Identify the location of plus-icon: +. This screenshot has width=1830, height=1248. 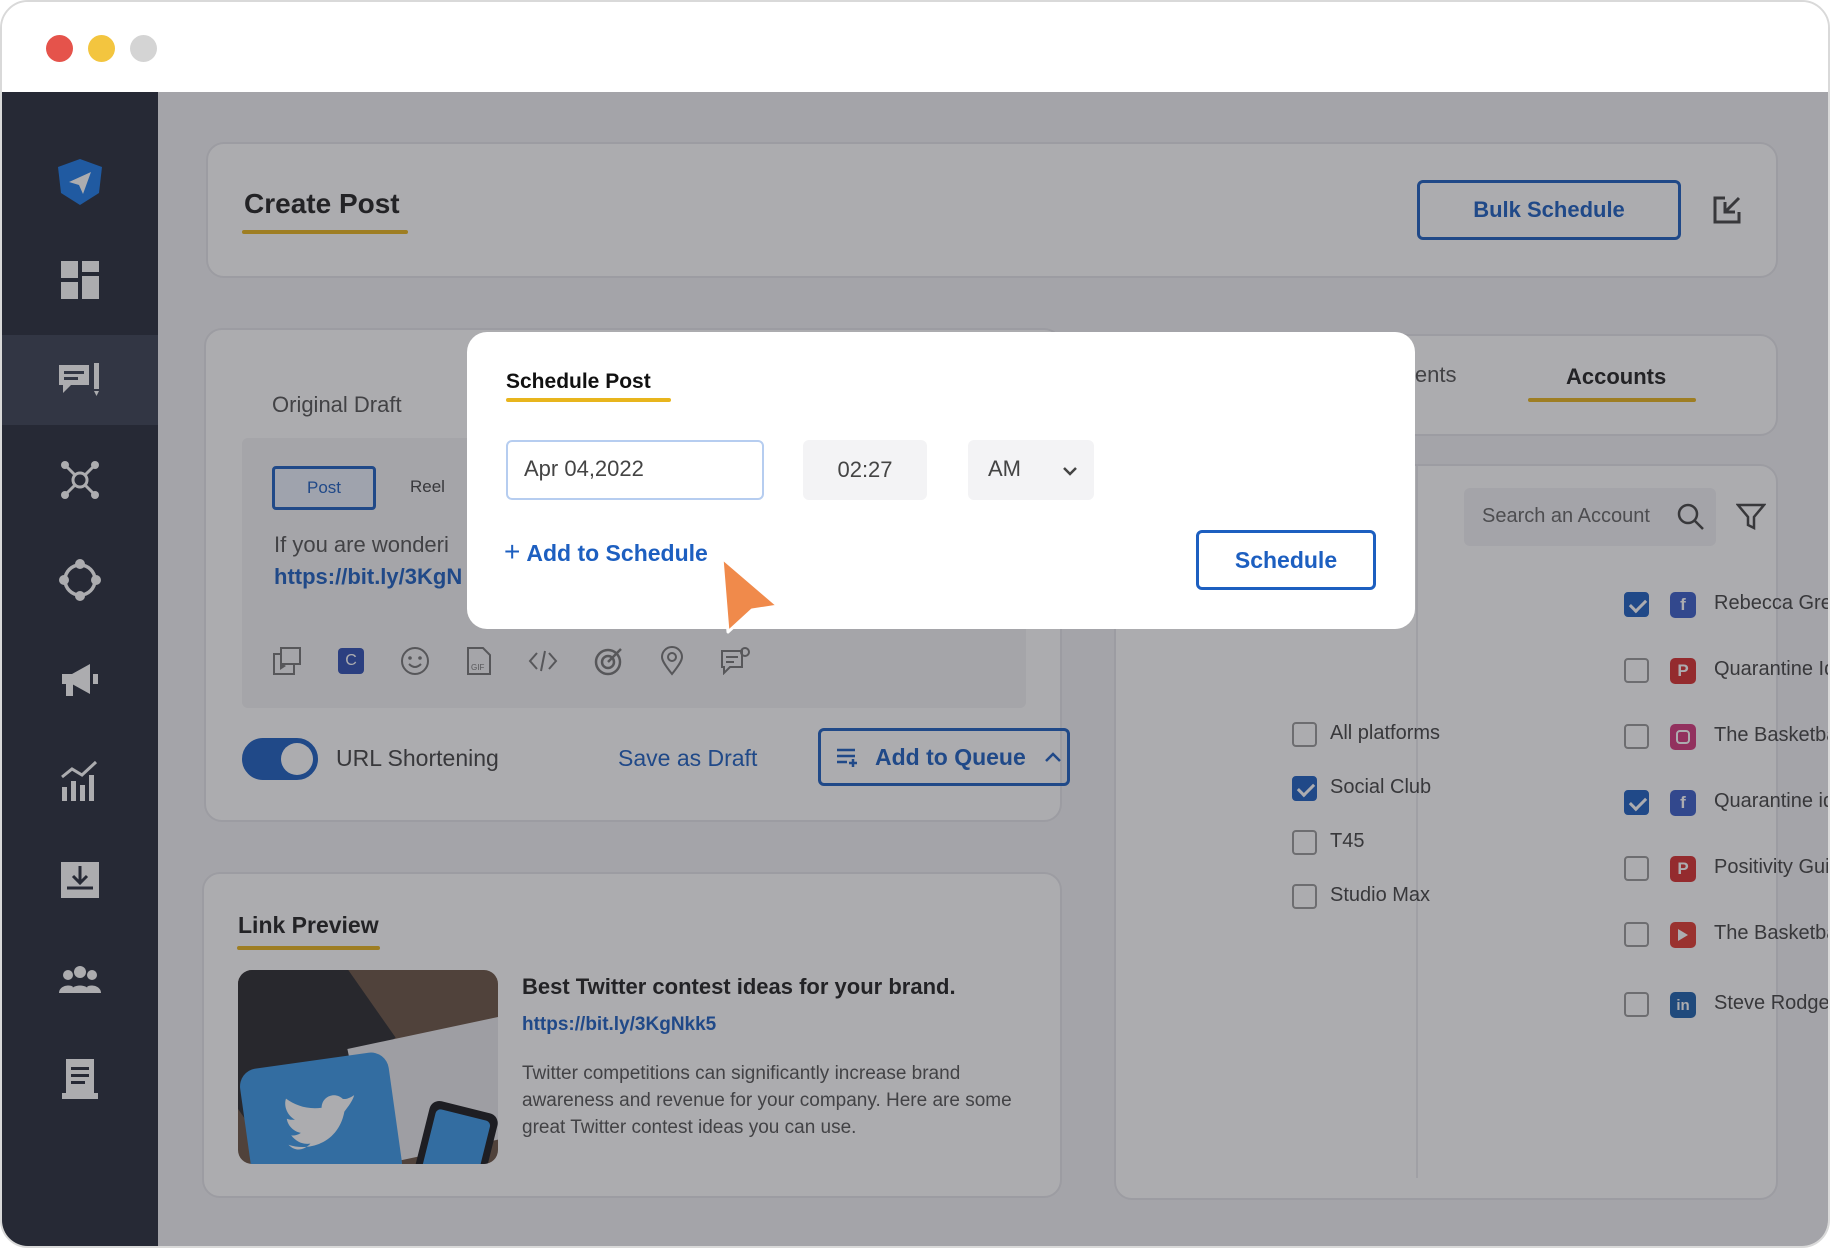
(512, 551).